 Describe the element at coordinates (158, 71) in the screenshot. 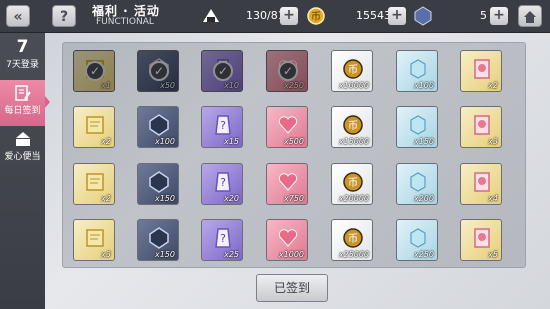

I see `reward-cell: ✓ x50` at that location.